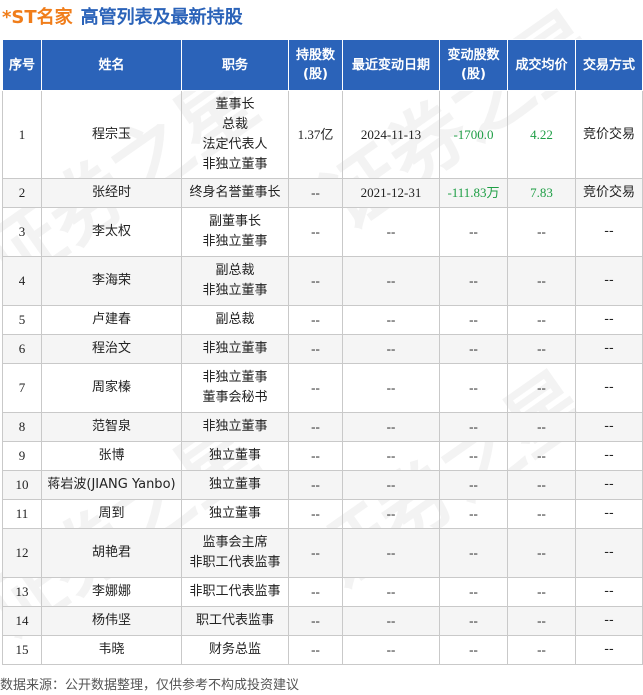 The image size is (643, 695). What do you see at coordinates (235, 104) in the screenshot?
I see `position-line: 董事长` at bounding box center [235, 104].